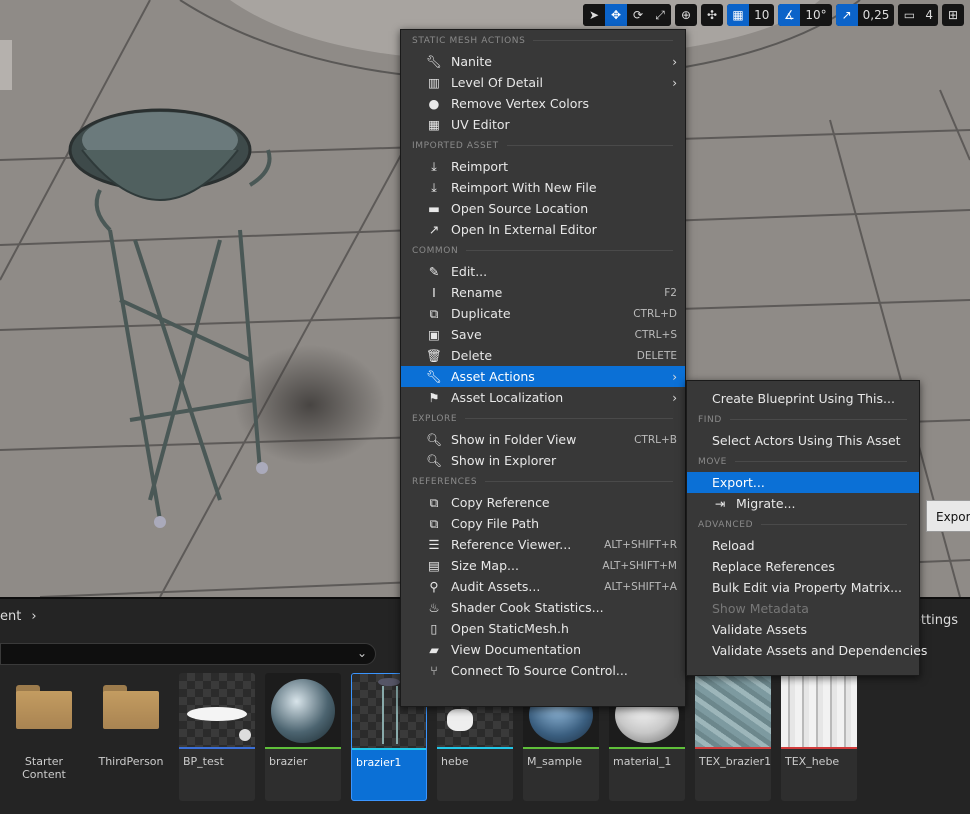  Describe the element at coordinates (543, 649) in the screenshot. I see `menu-item-view-documentation: ▰ View Documentation` at that location.